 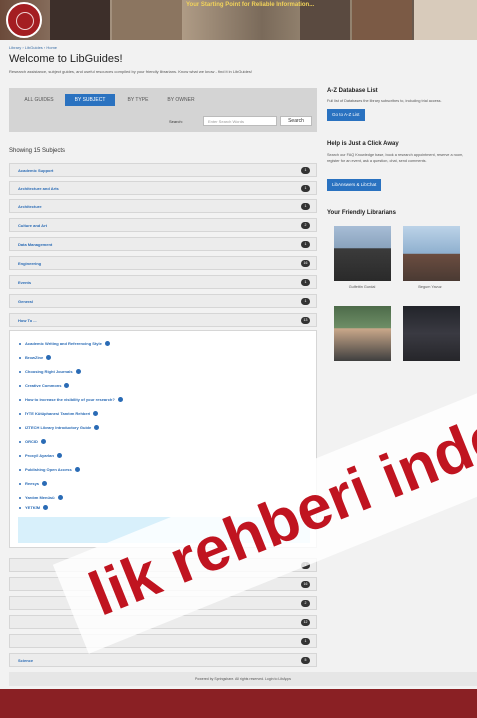 What do you see at coordinates (59, 414) in the screenshot?
I see `guide-link: İYTE Kütüphanesi Tanıtım Rehberi` at bounding box center [59, 414].